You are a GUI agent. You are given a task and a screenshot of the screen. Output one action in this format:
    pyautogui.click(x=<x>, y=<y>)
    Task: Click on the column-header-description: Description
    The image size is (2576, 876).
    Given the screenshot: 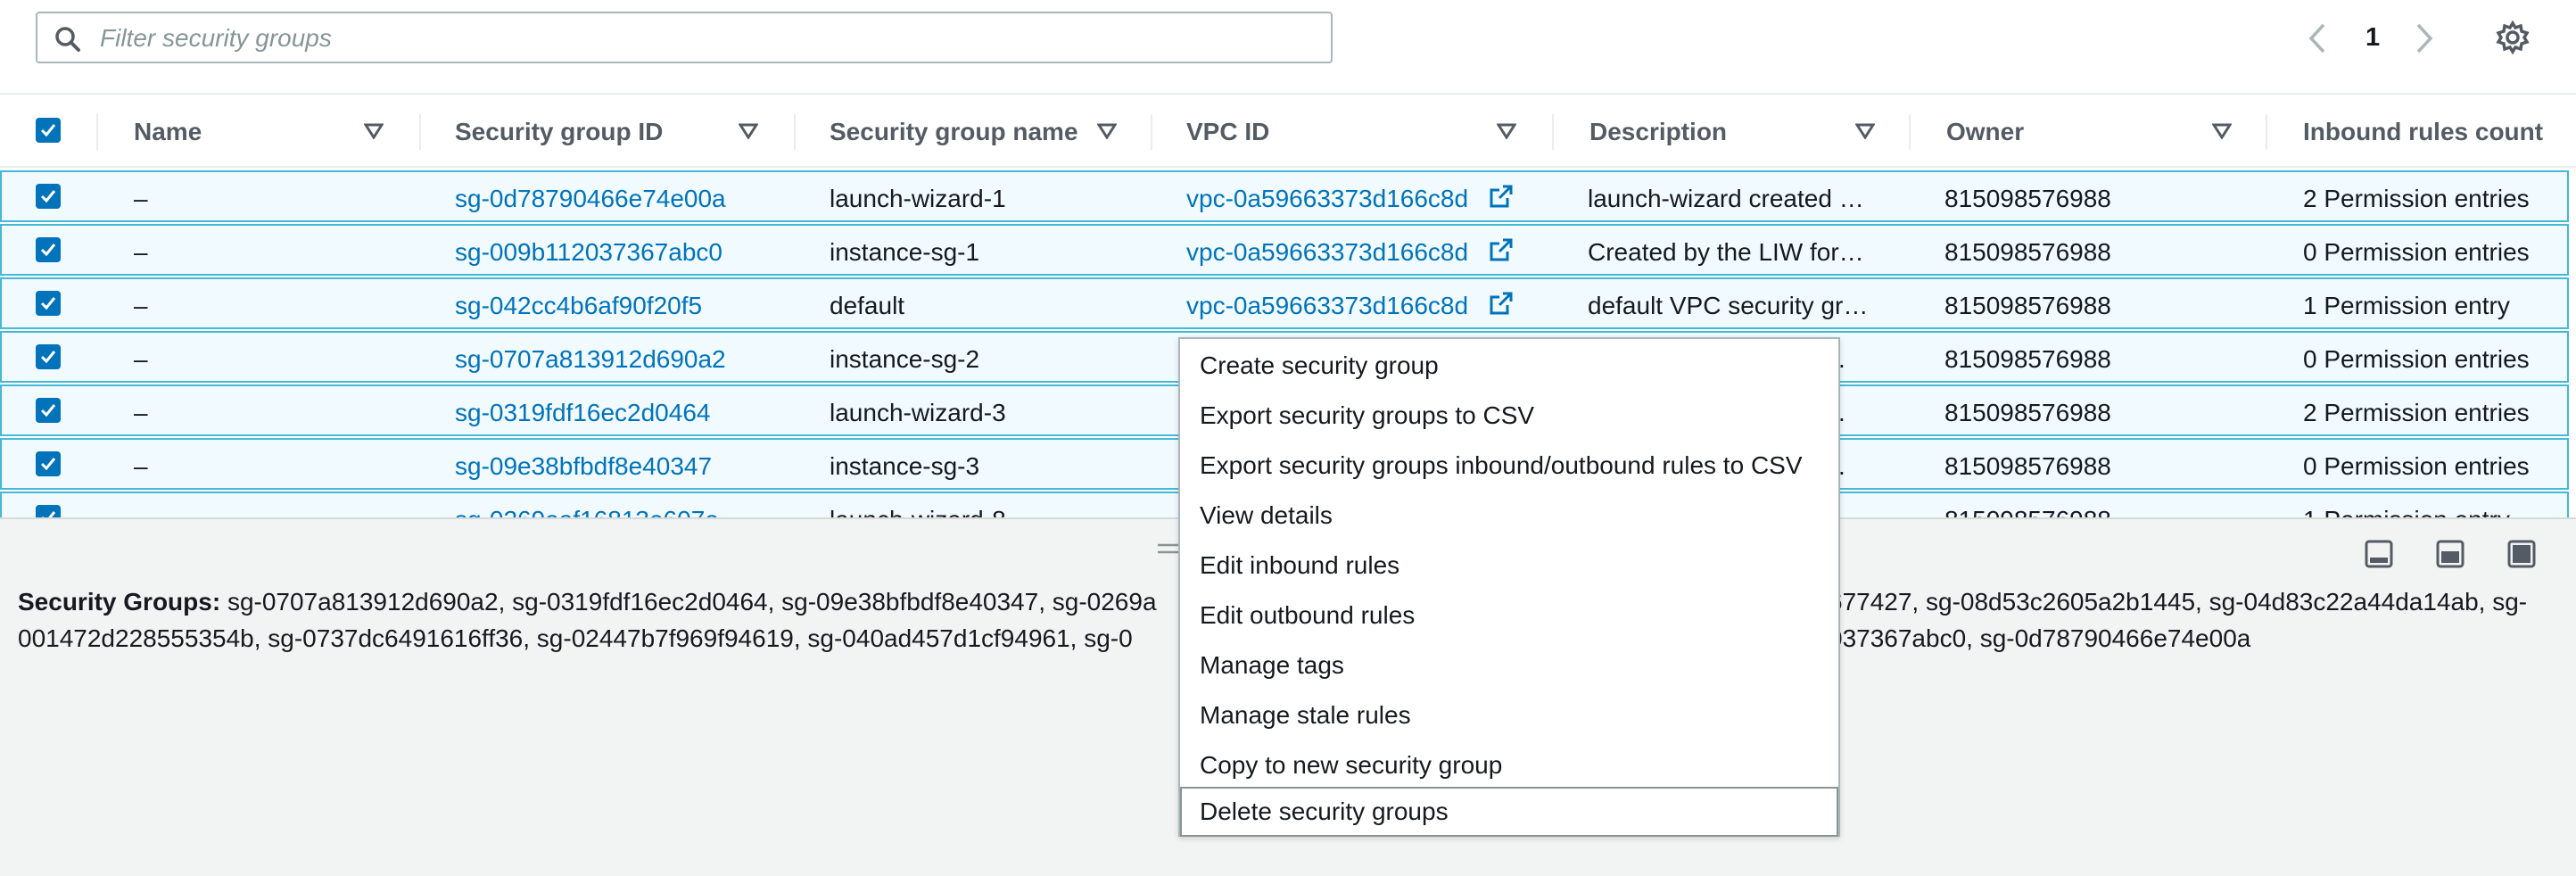 What is the action you would take?
    pyautogui.click(x=1658, y=132)
    